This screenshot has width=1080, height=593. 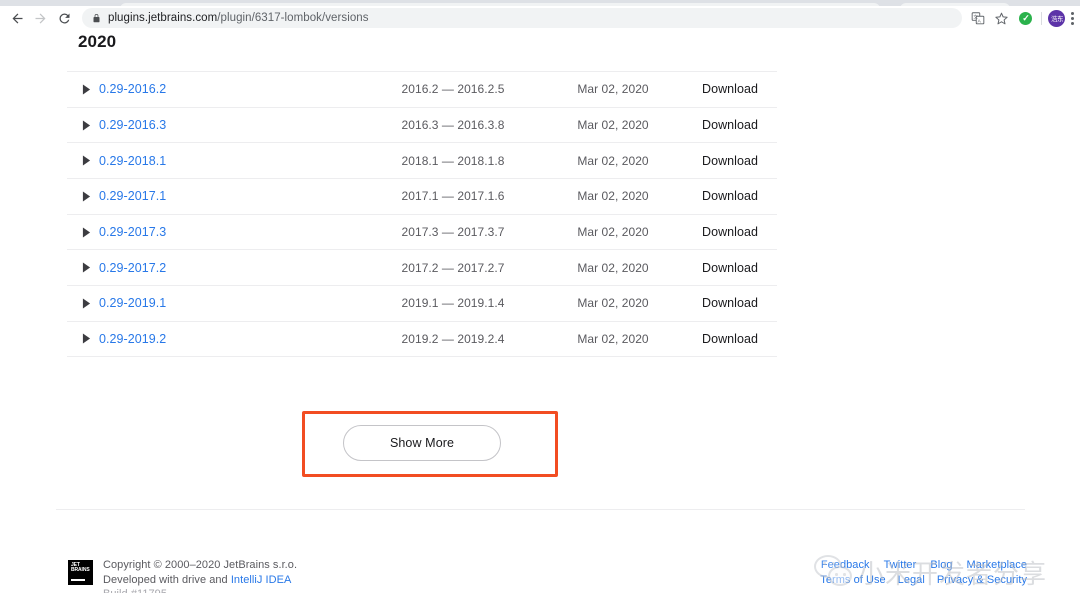 I want to click on footer-links-row-2: Terms of Use Legal Privacy & Security, so click(x=917, y=580).